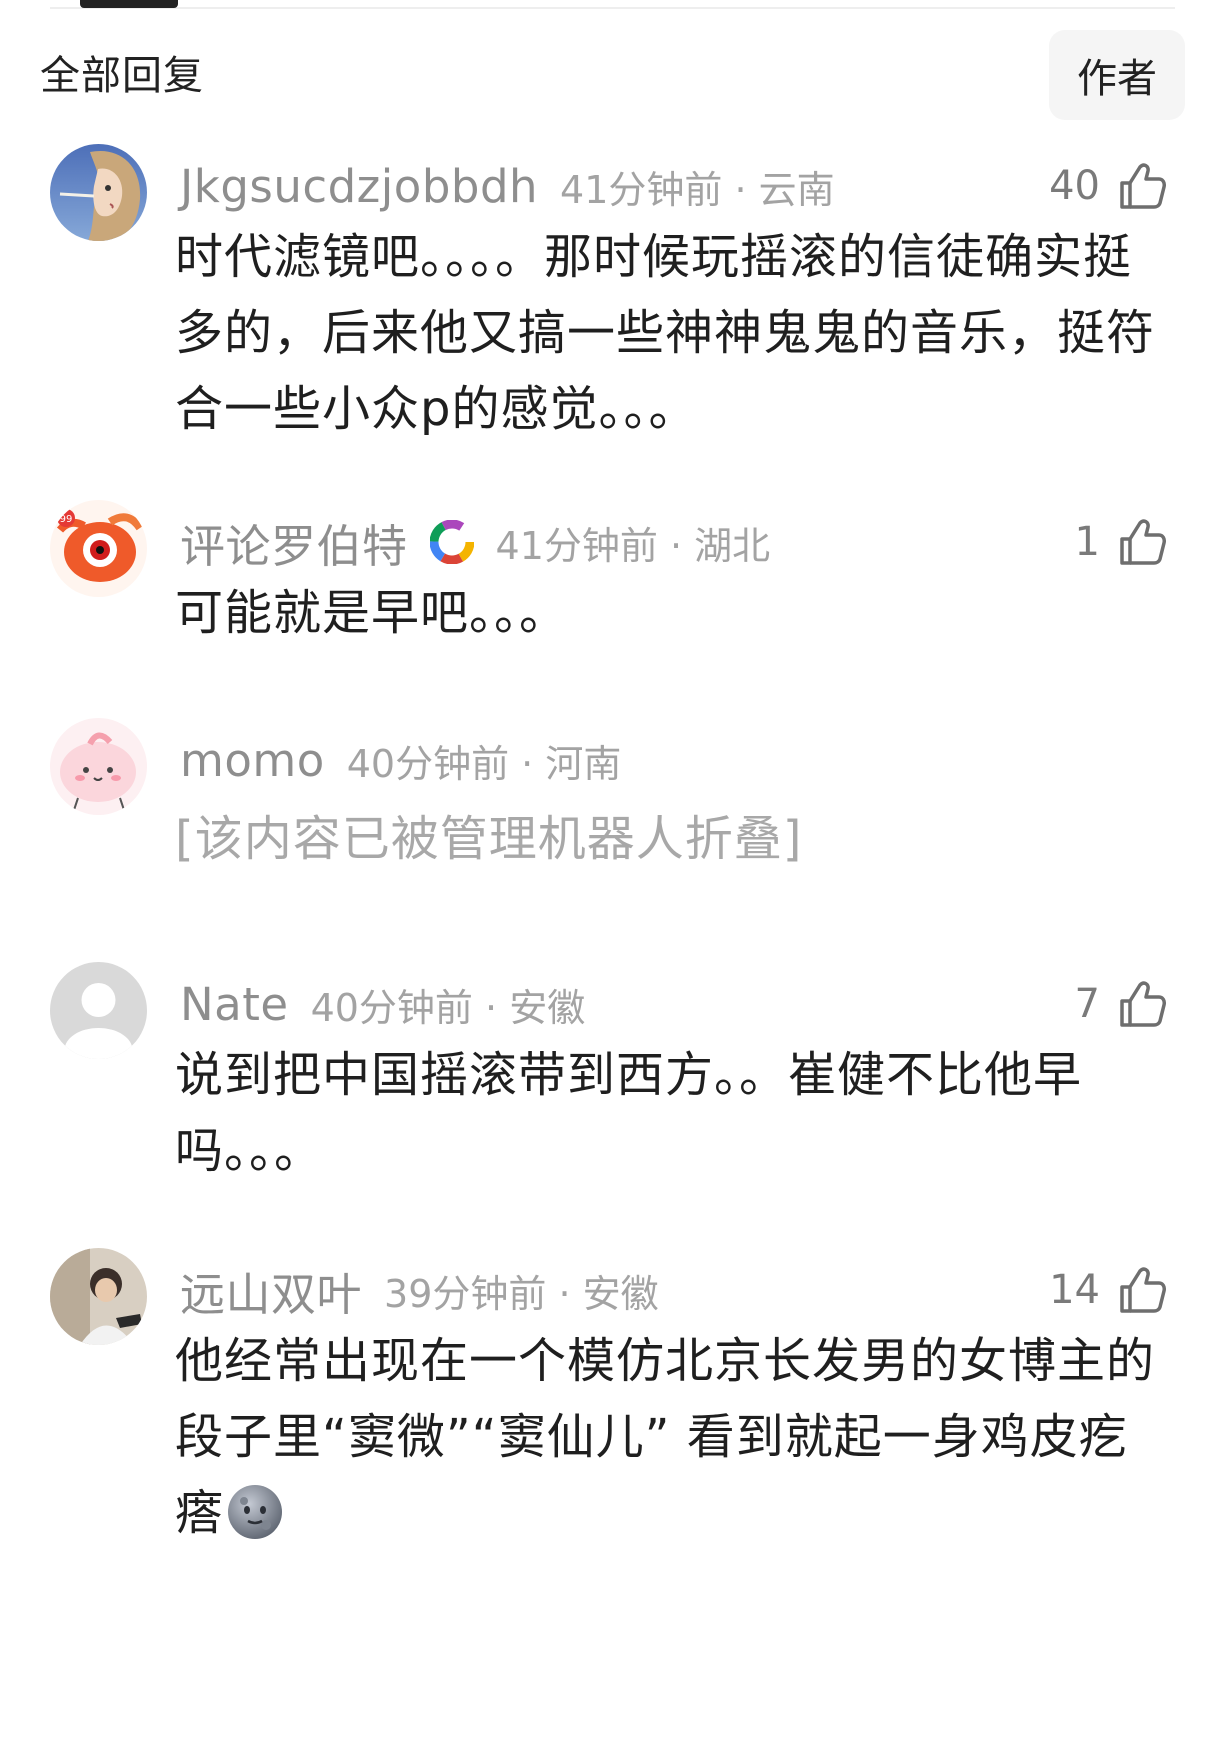 Image resolution: width=1216 pixels, height=1753 pixels. Describe the element at coordinates (1117, 75) in the screenshot. I see `author-filter-button: 作者` at that location.